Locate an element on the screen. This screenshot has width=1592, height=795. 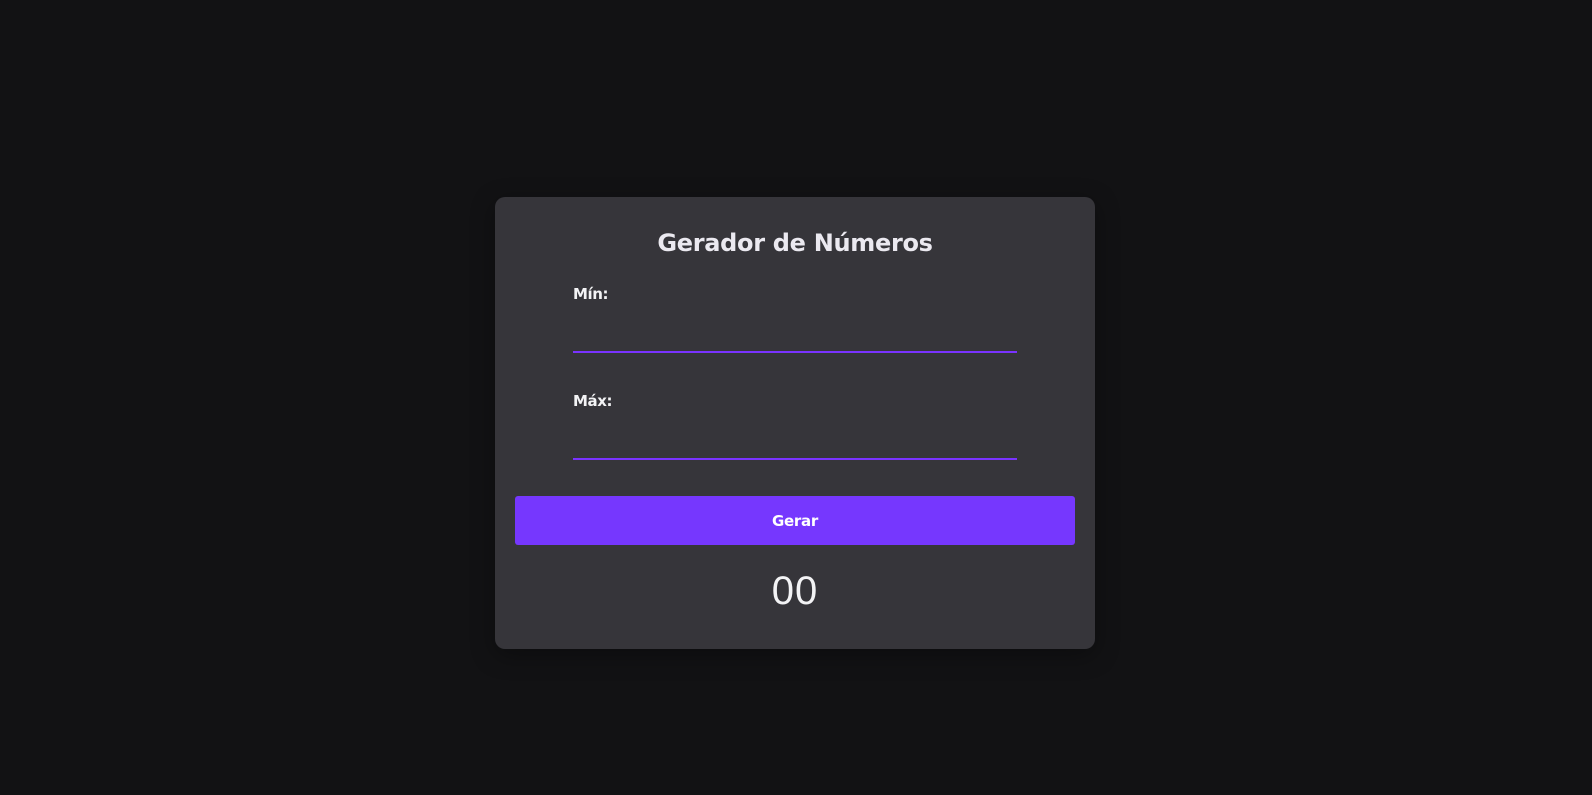
page-title: Gerador de Números is located at coordinates (795, 243).